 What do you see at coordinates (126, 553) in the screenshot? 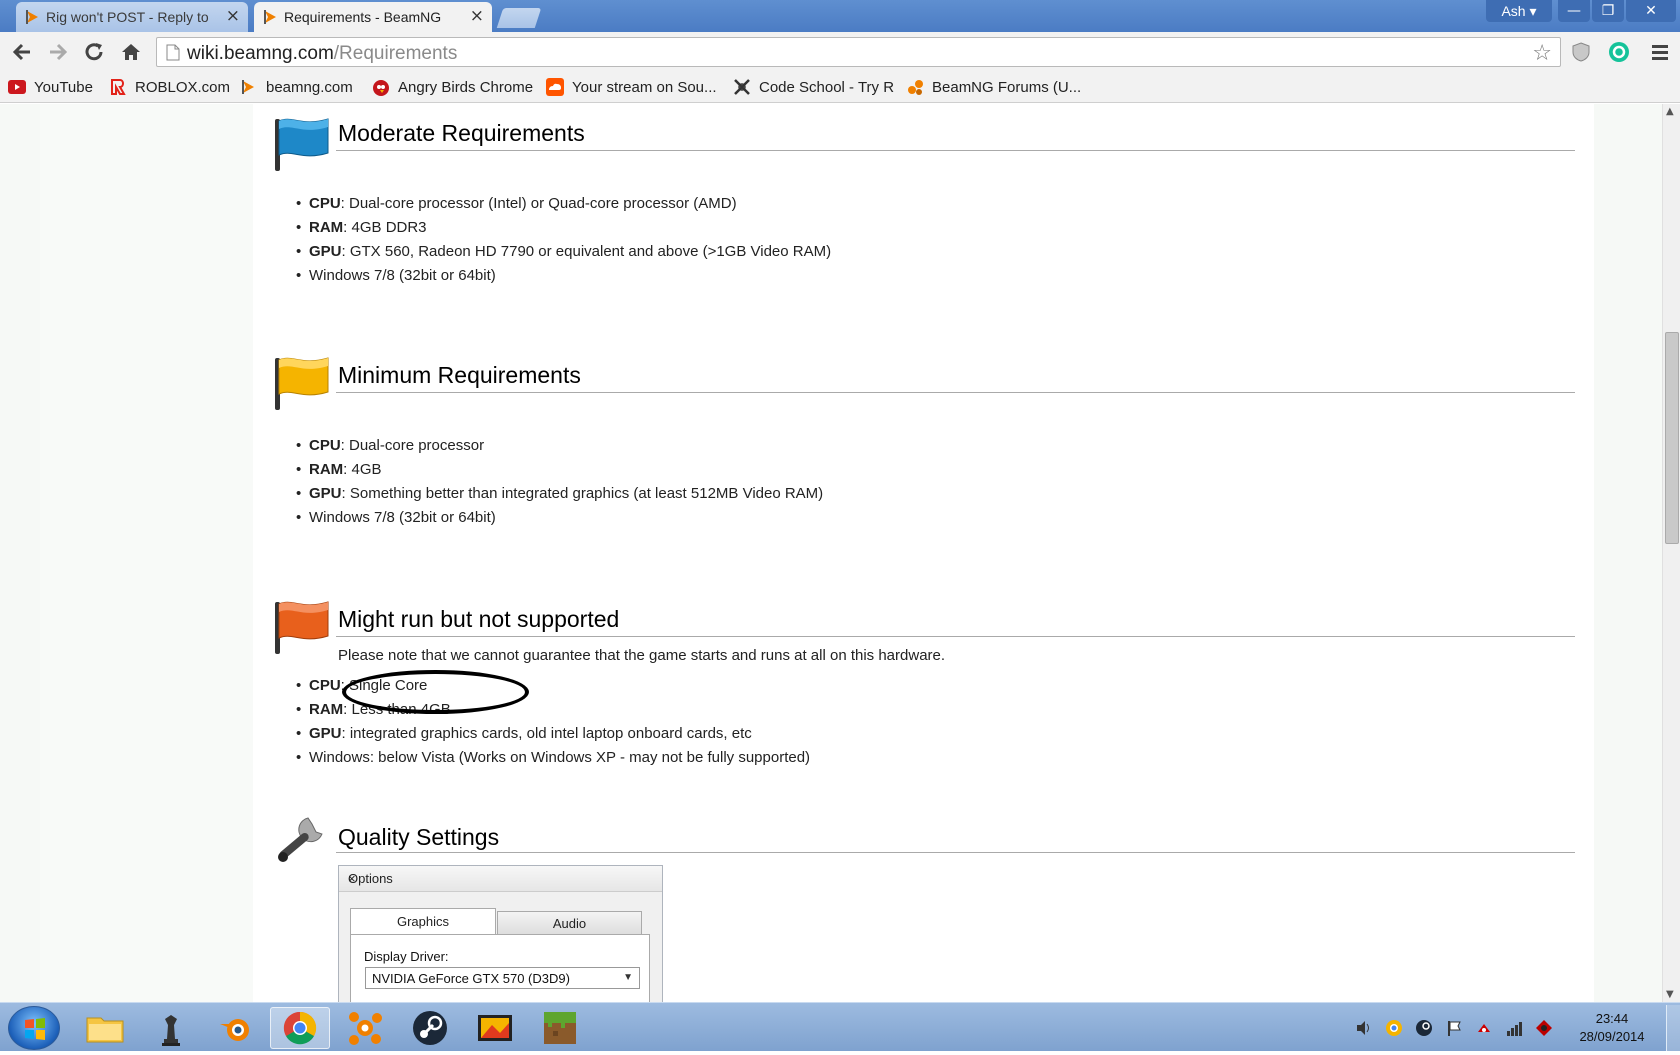
I see `left-sidebar-background` at bounding box center [126, 553].